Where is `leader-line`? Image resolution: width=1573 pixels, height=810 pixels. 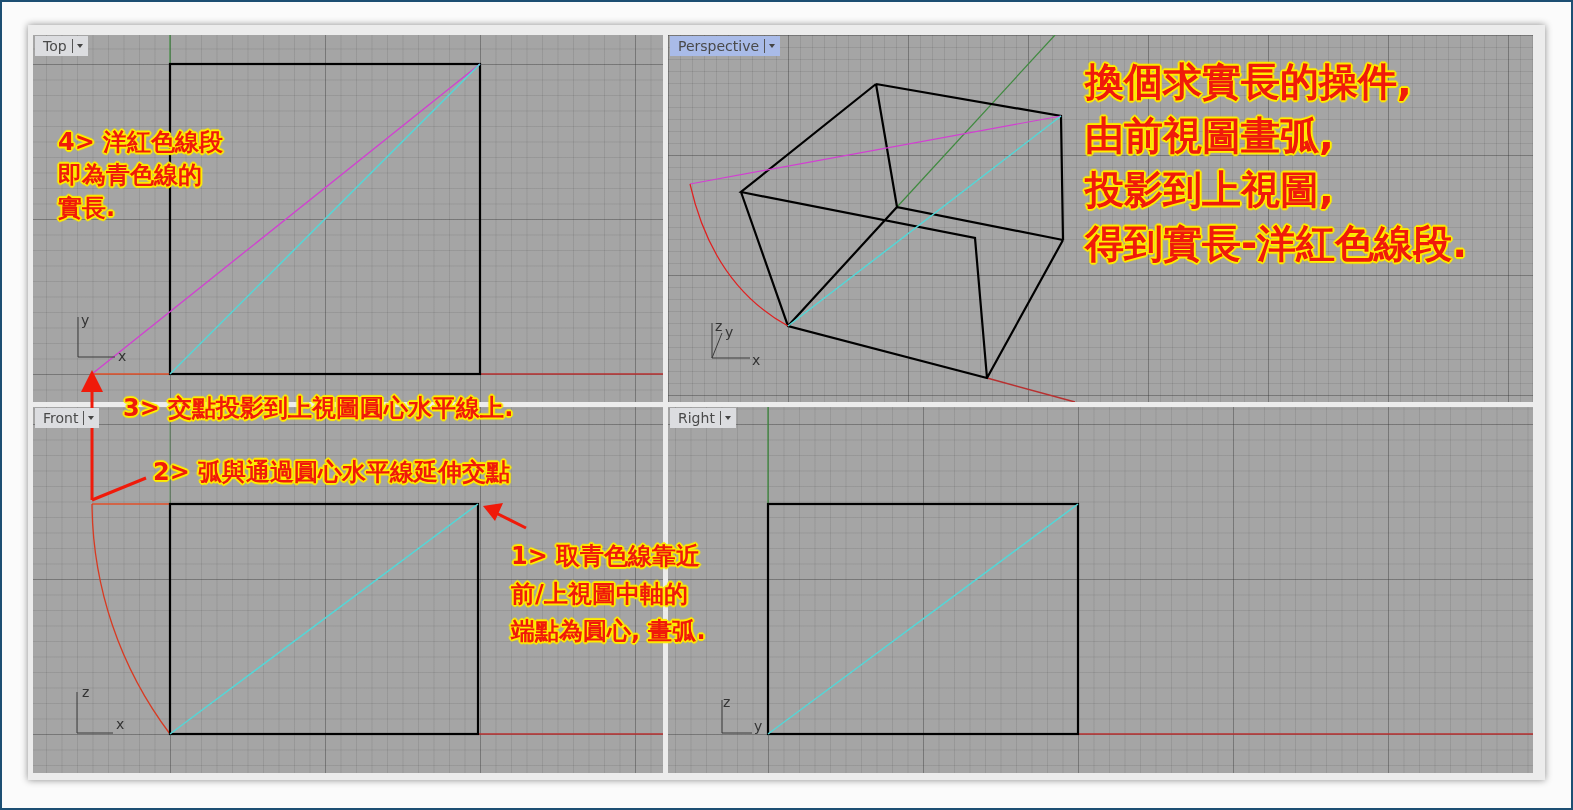 leader-line is located at coordinates (119, 489).